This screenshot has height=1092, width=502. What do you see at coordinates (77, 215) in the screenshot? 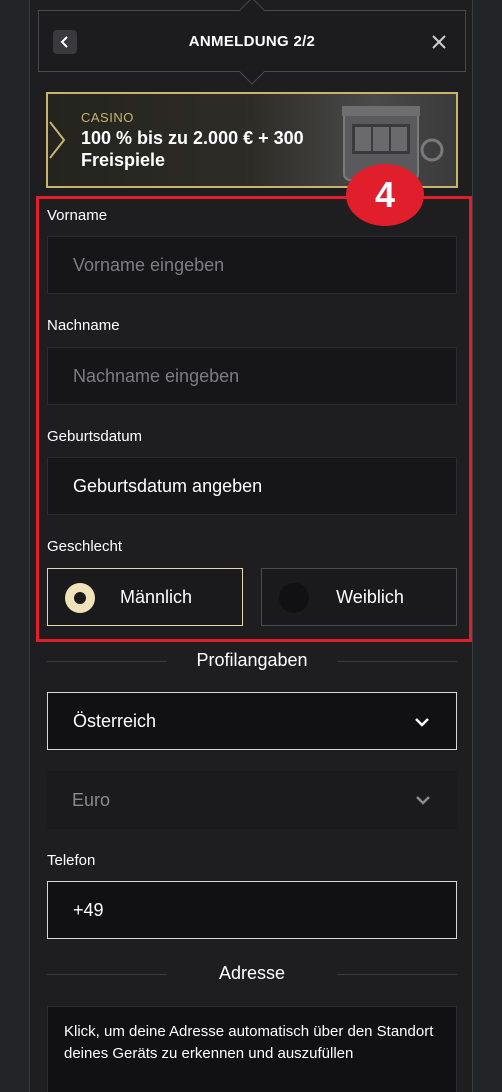
I see `first-name-label: Vorname` at bounding box center [77, 215].